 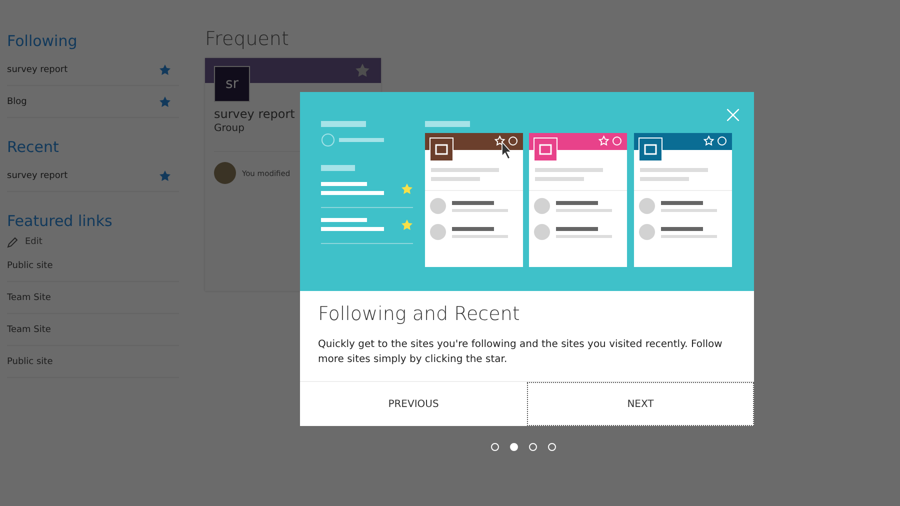 I want to click on site-initials-tile: sr, so click(x=232, y=84).